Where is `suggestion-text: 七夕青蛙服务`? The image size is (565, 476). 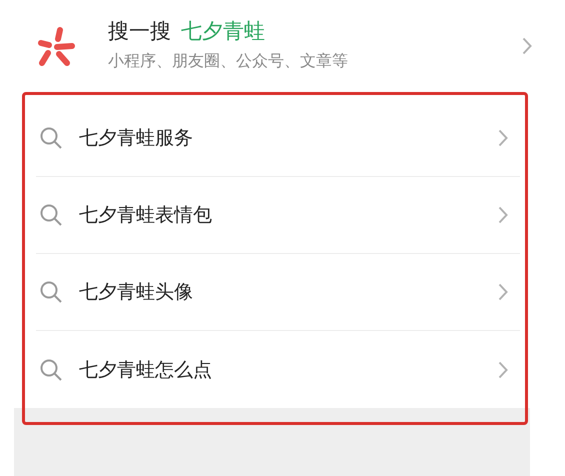
suggestion-text: 七夕青蛙服务 is located at coordinates (136, 138).